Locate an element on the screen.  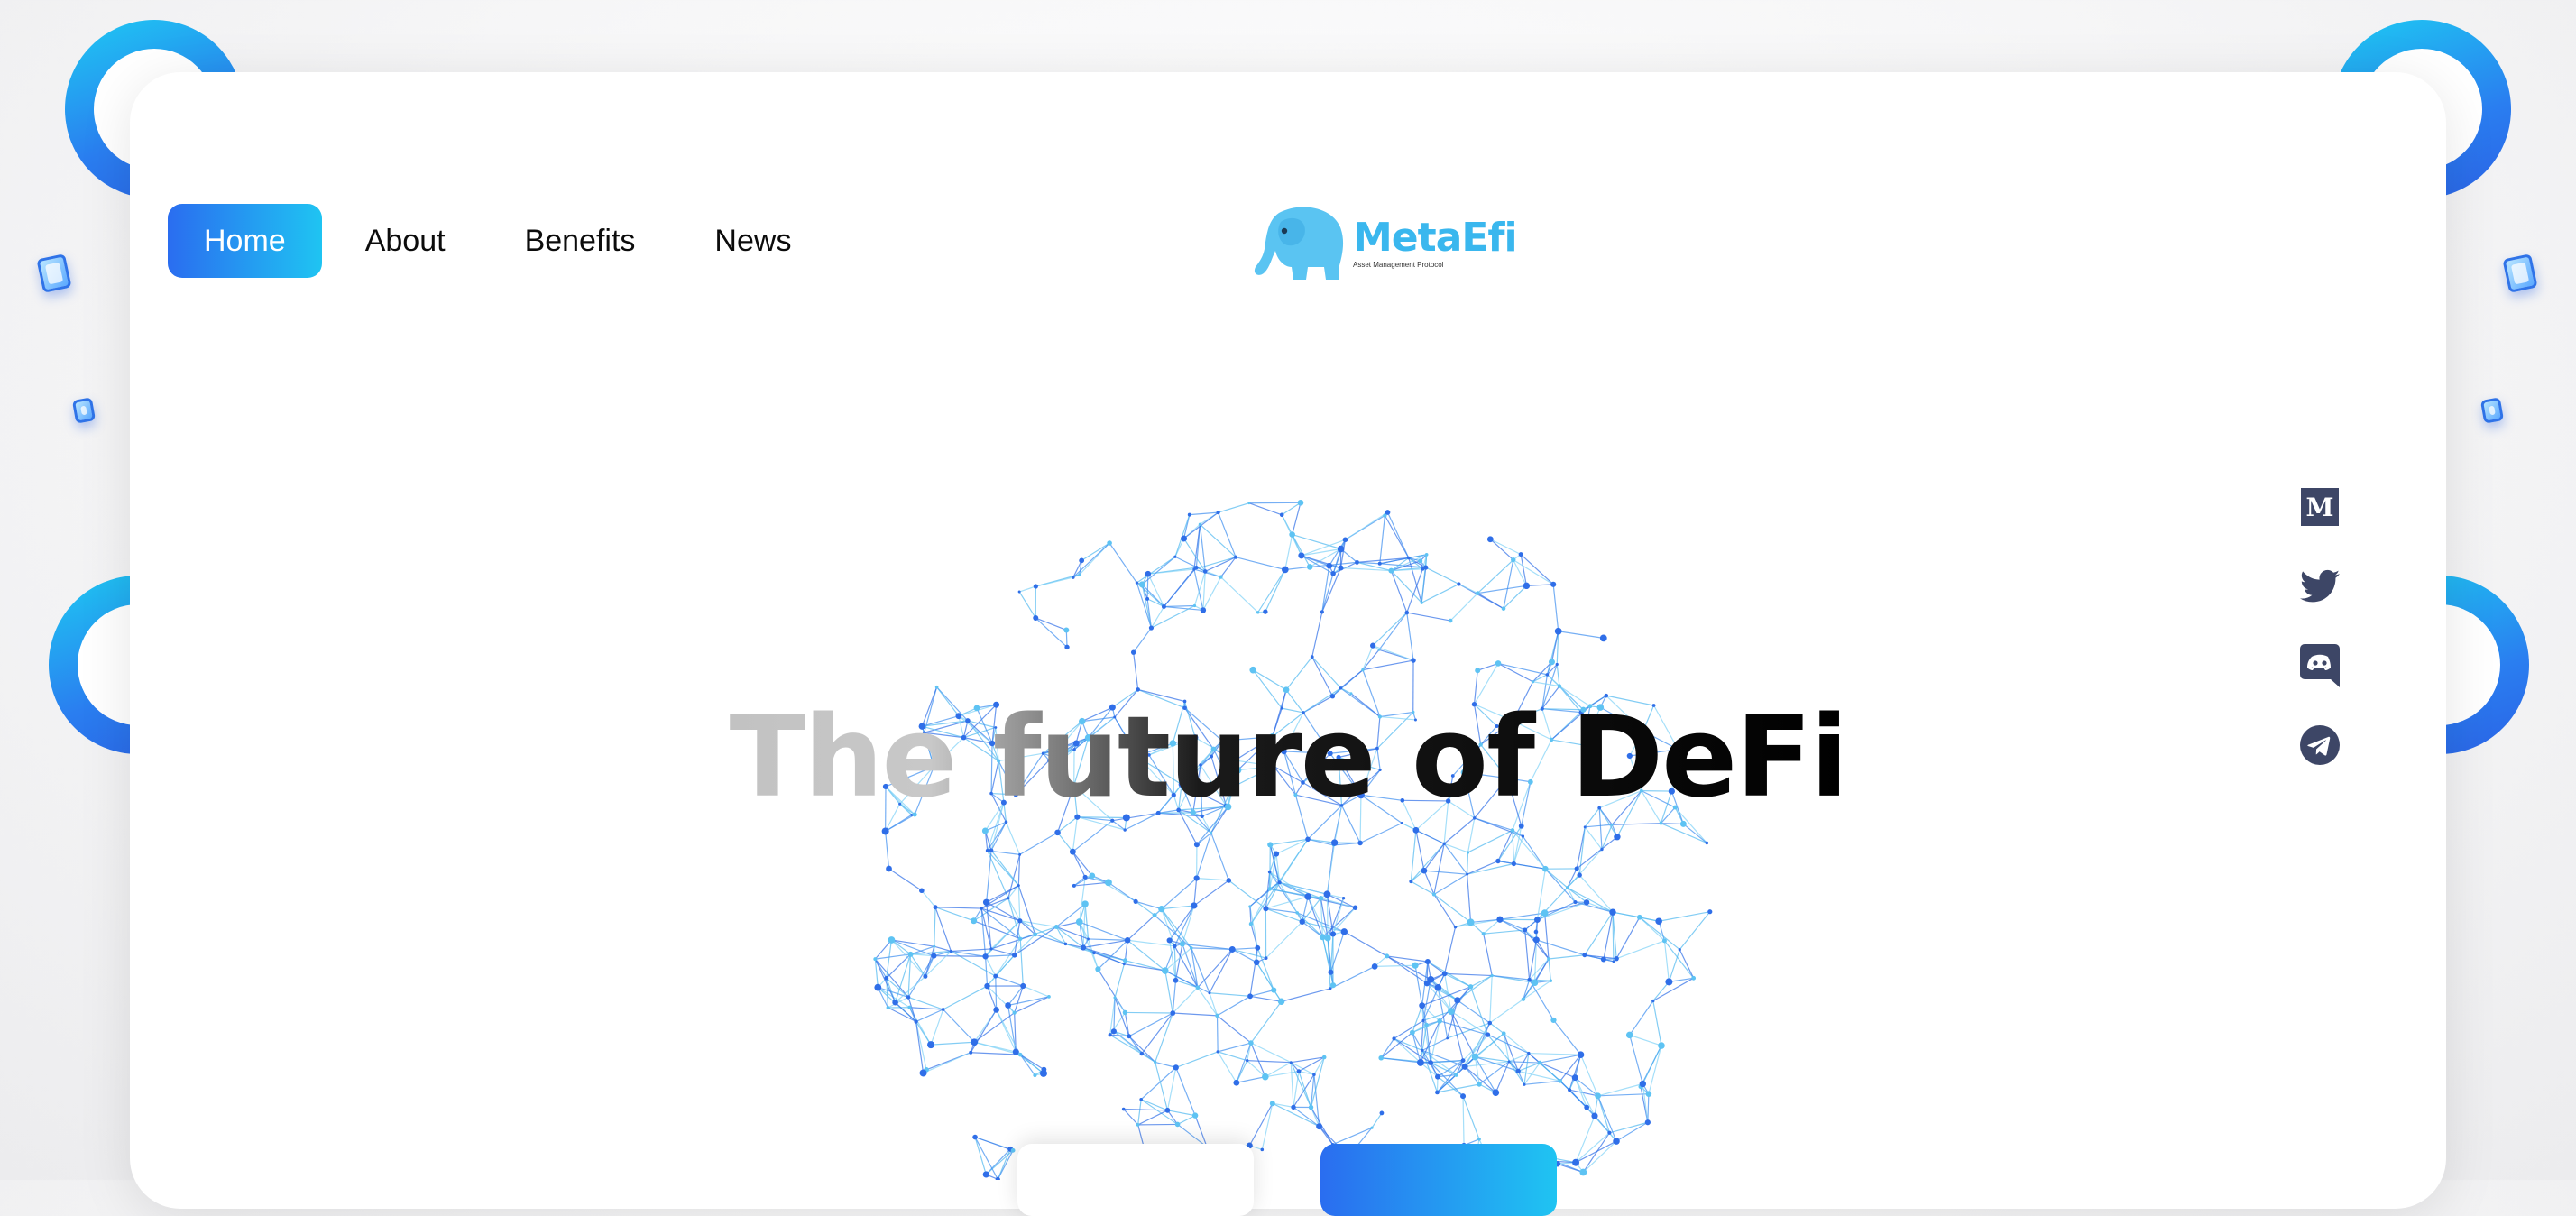
main-nav: Home About Benefits News is located at coordinates (519, 241).